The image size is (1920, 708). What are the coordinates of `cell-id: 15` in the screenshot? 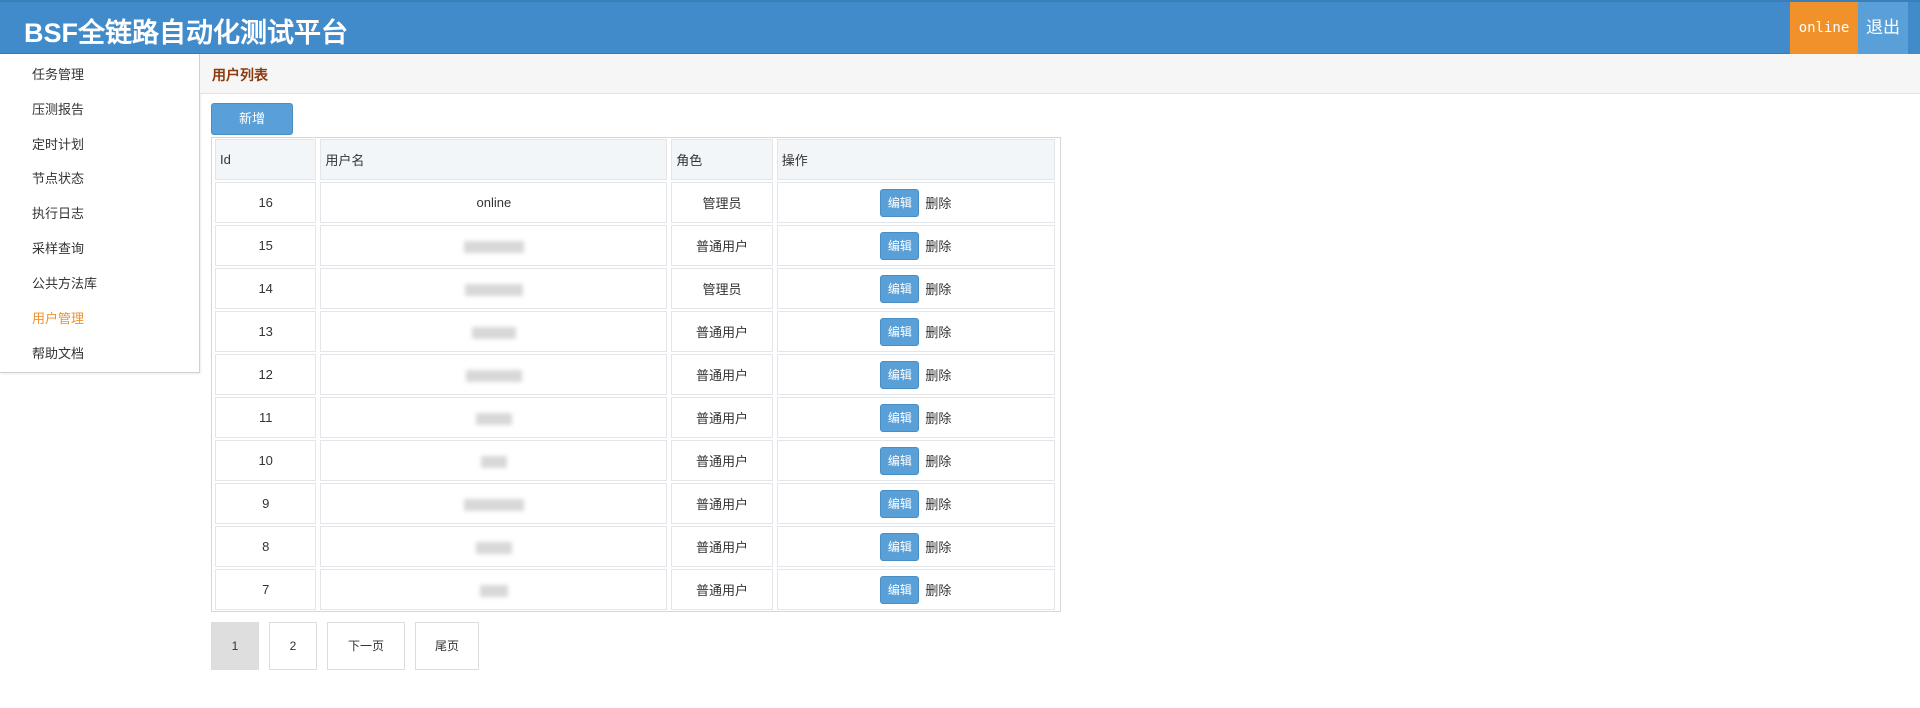 It's located at (266, 245).